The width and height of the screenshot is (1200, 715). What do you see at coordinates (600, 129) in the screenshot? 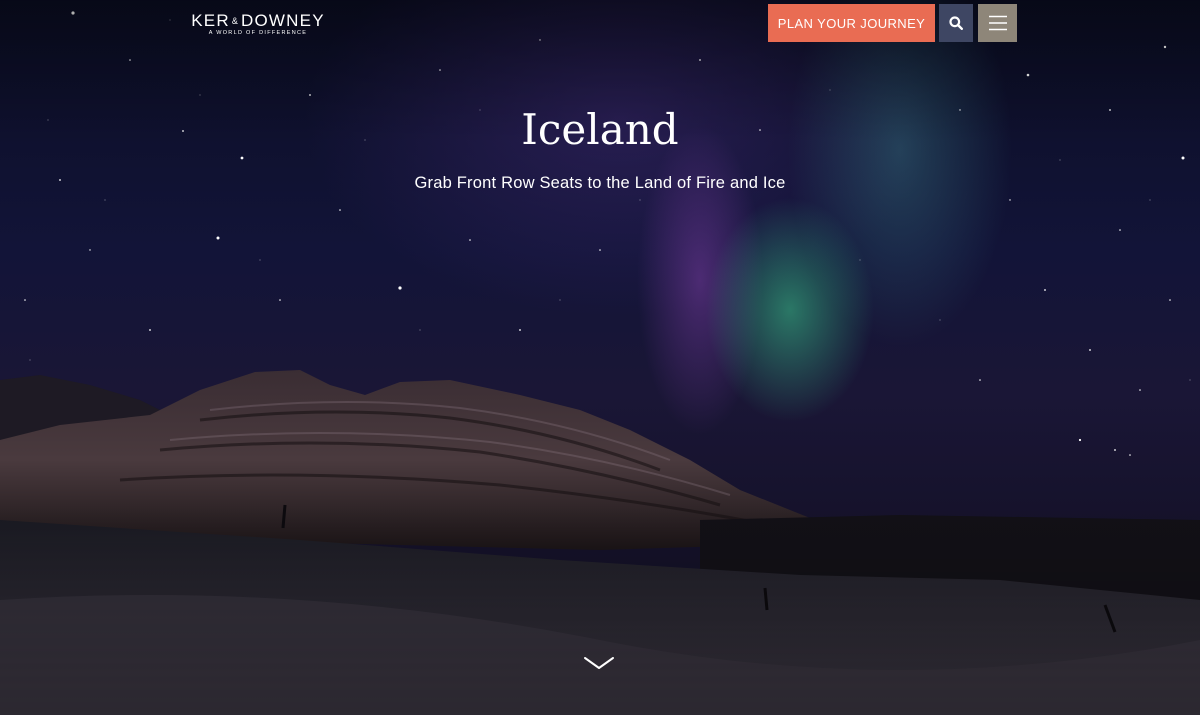
I see `page-title: Iceland` at bounding box center [600, 129].